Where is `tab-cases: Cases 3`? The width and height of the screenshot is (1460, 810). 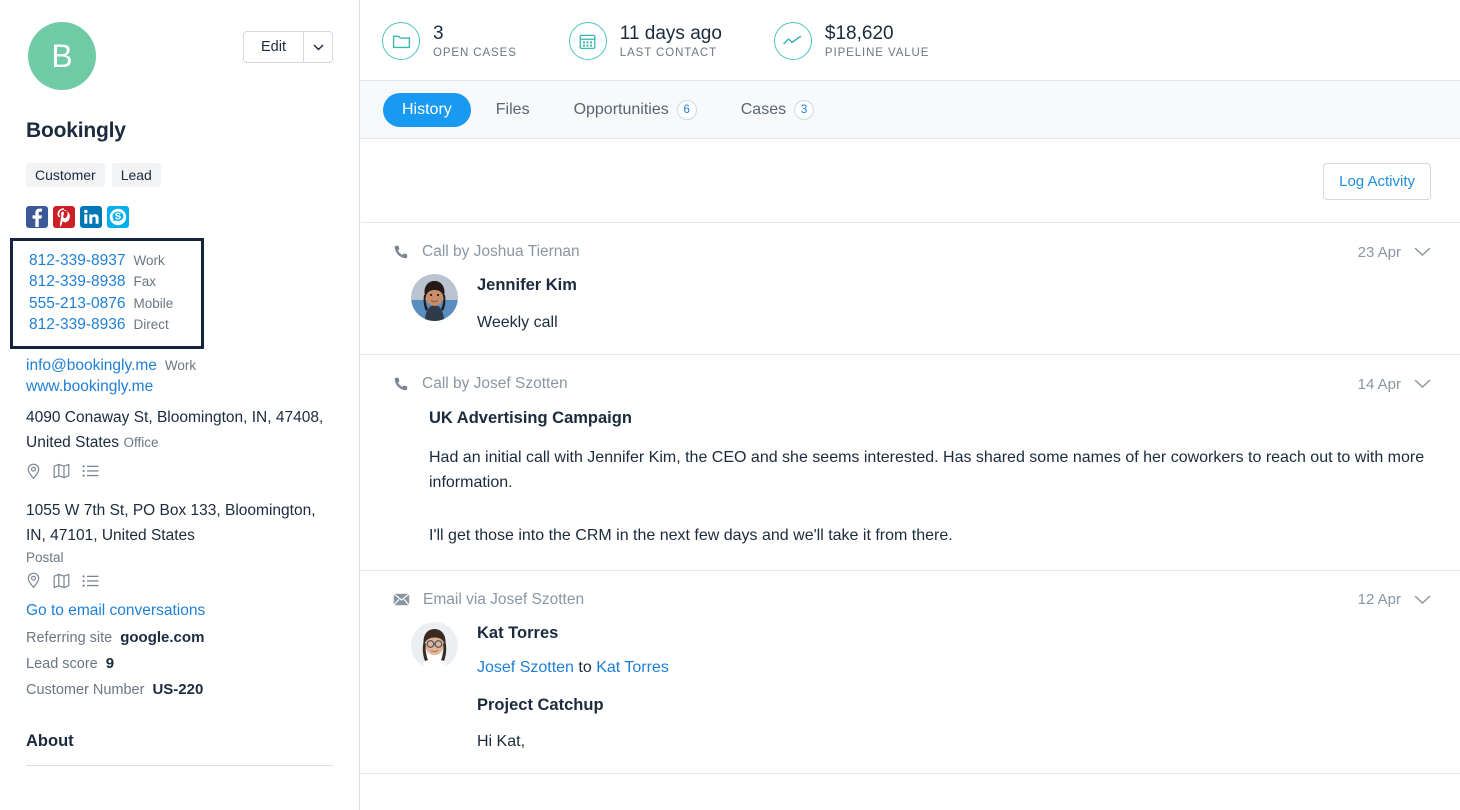 tab-cases: Cases 3 is located at coordinates (777, 110).